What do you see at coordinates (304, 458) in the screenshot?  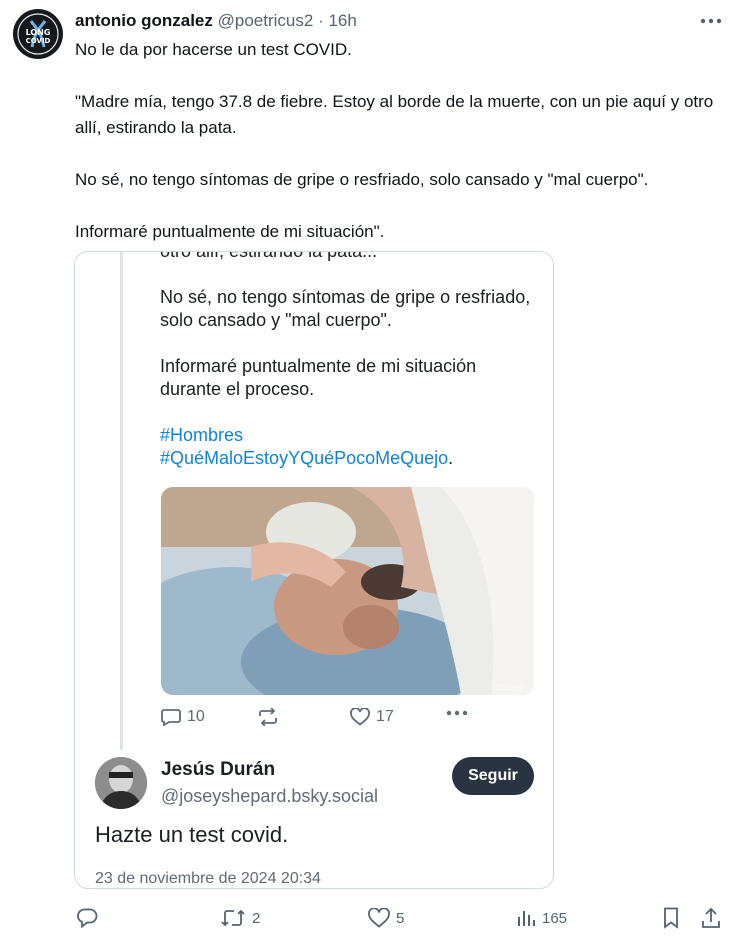 I see `hashtag-link: #QuéMaloEstoyYQuéPocoMeQuejo` at bounding box center [304, 458].